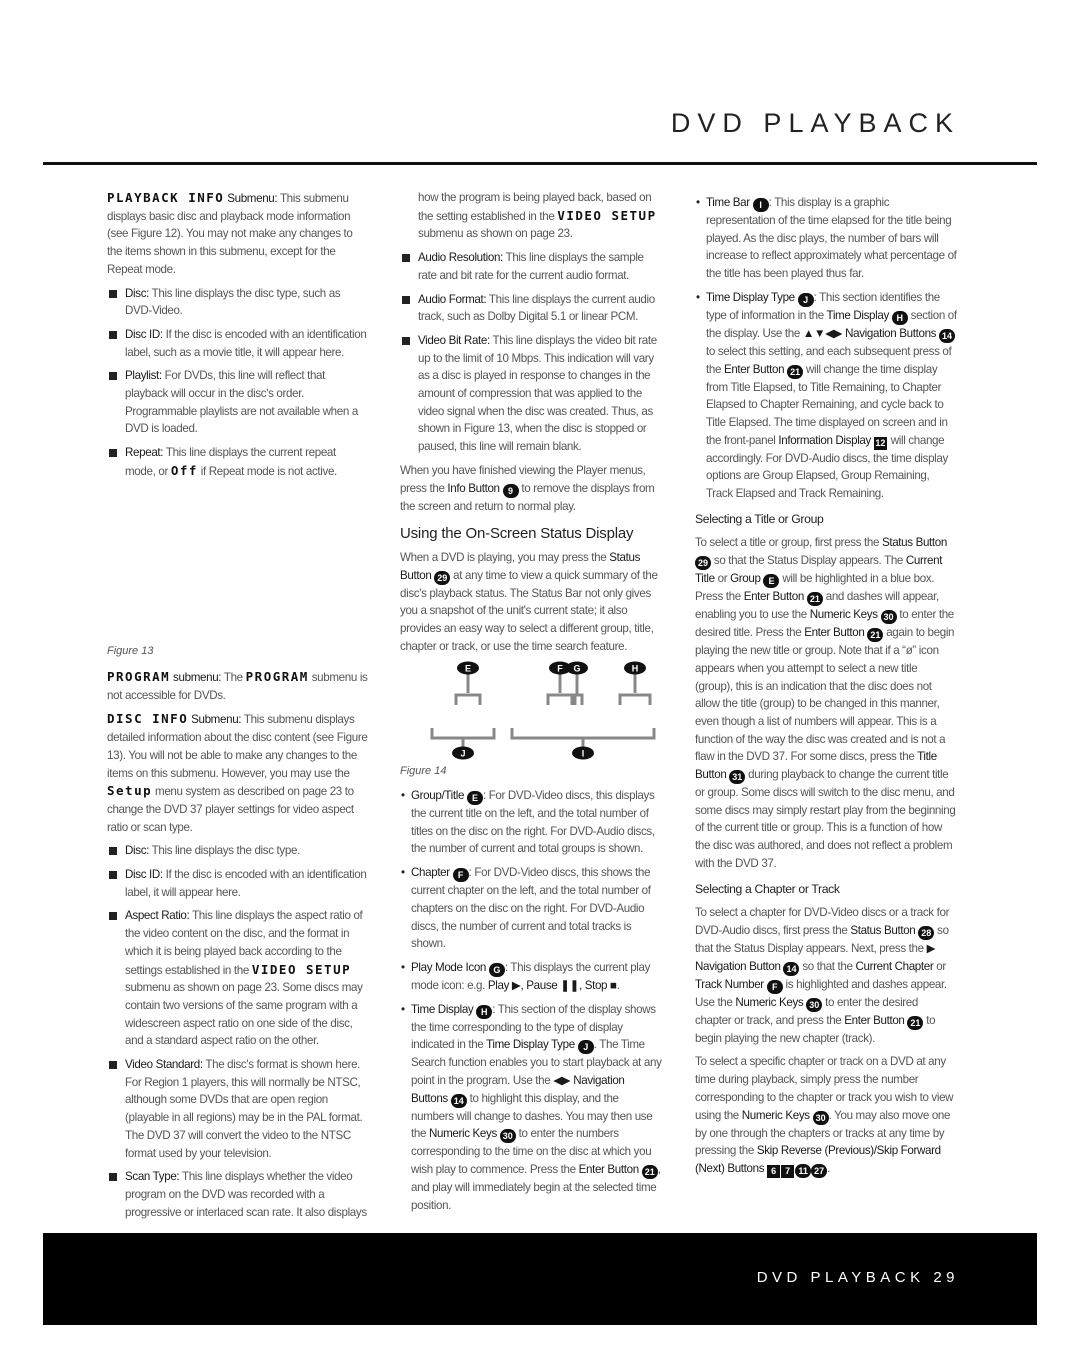 This screenshot has width=1080, height=1369. What do you see at coordinates (815, 123) in the screenshot?
I see `page-title: DVD PLAYBACK` at bounding box center [815, 123].